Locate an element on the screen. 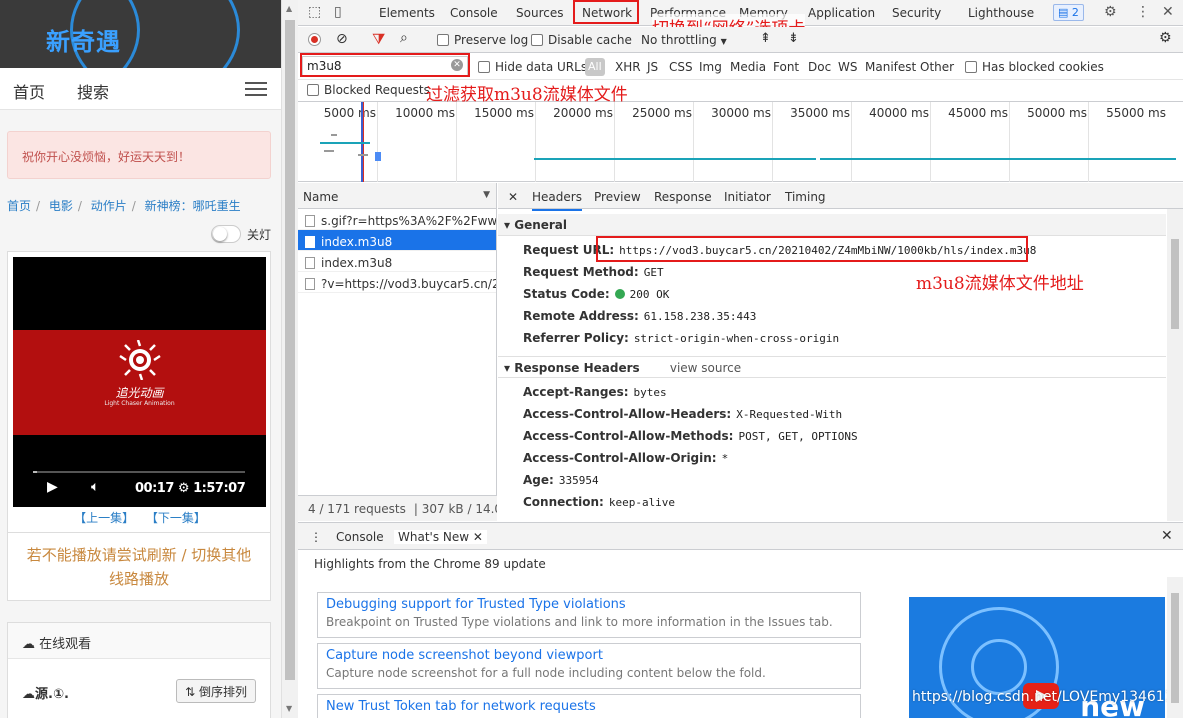 This screenshot has width=1183, height=718. prev-episode-link: 【上一集】 is located at coordinates (104, 518).